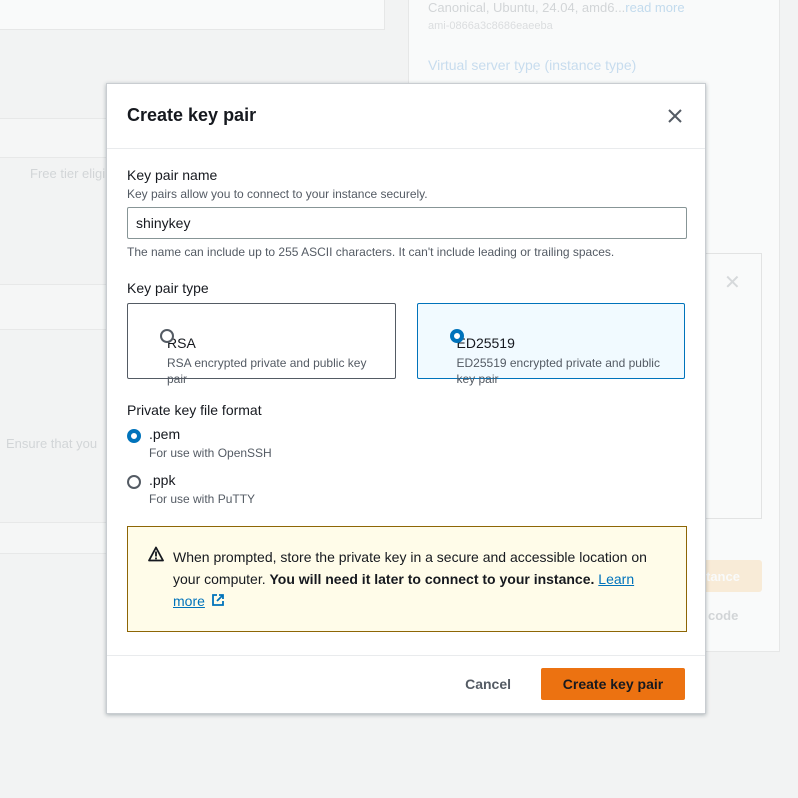 The width and height of the screenshot is (798, 798). What do you see at coordinates (172, 175) in the screenshot?
I see `key-pair-name-label: Key pair name` at bounding box center [172, 175].